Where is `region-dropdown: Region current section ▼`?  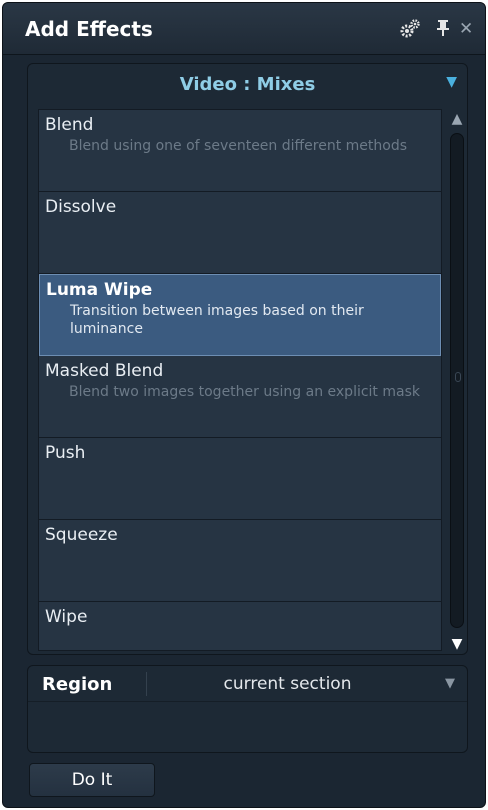
region-dropdown: Region current section ▼ is located at coordinates (247, 684).